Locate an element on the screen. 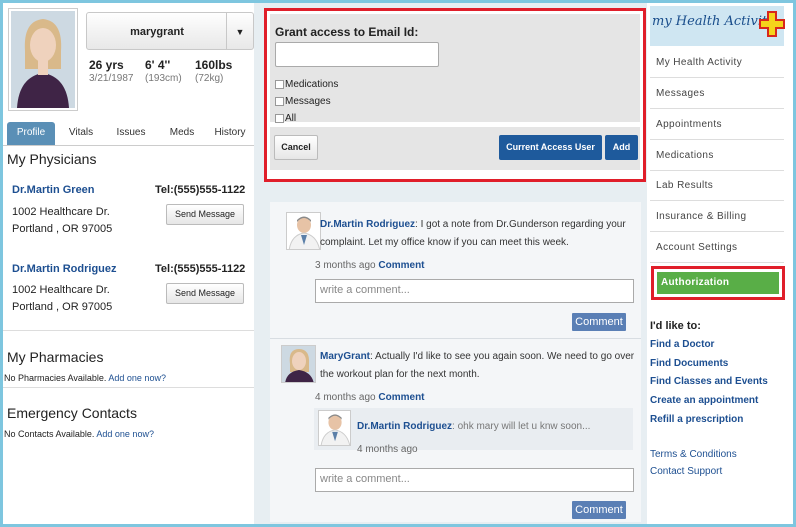 This screenshot has width=796, height=527. find-documents-link: Find Documents is located at coordinates (689, 363).